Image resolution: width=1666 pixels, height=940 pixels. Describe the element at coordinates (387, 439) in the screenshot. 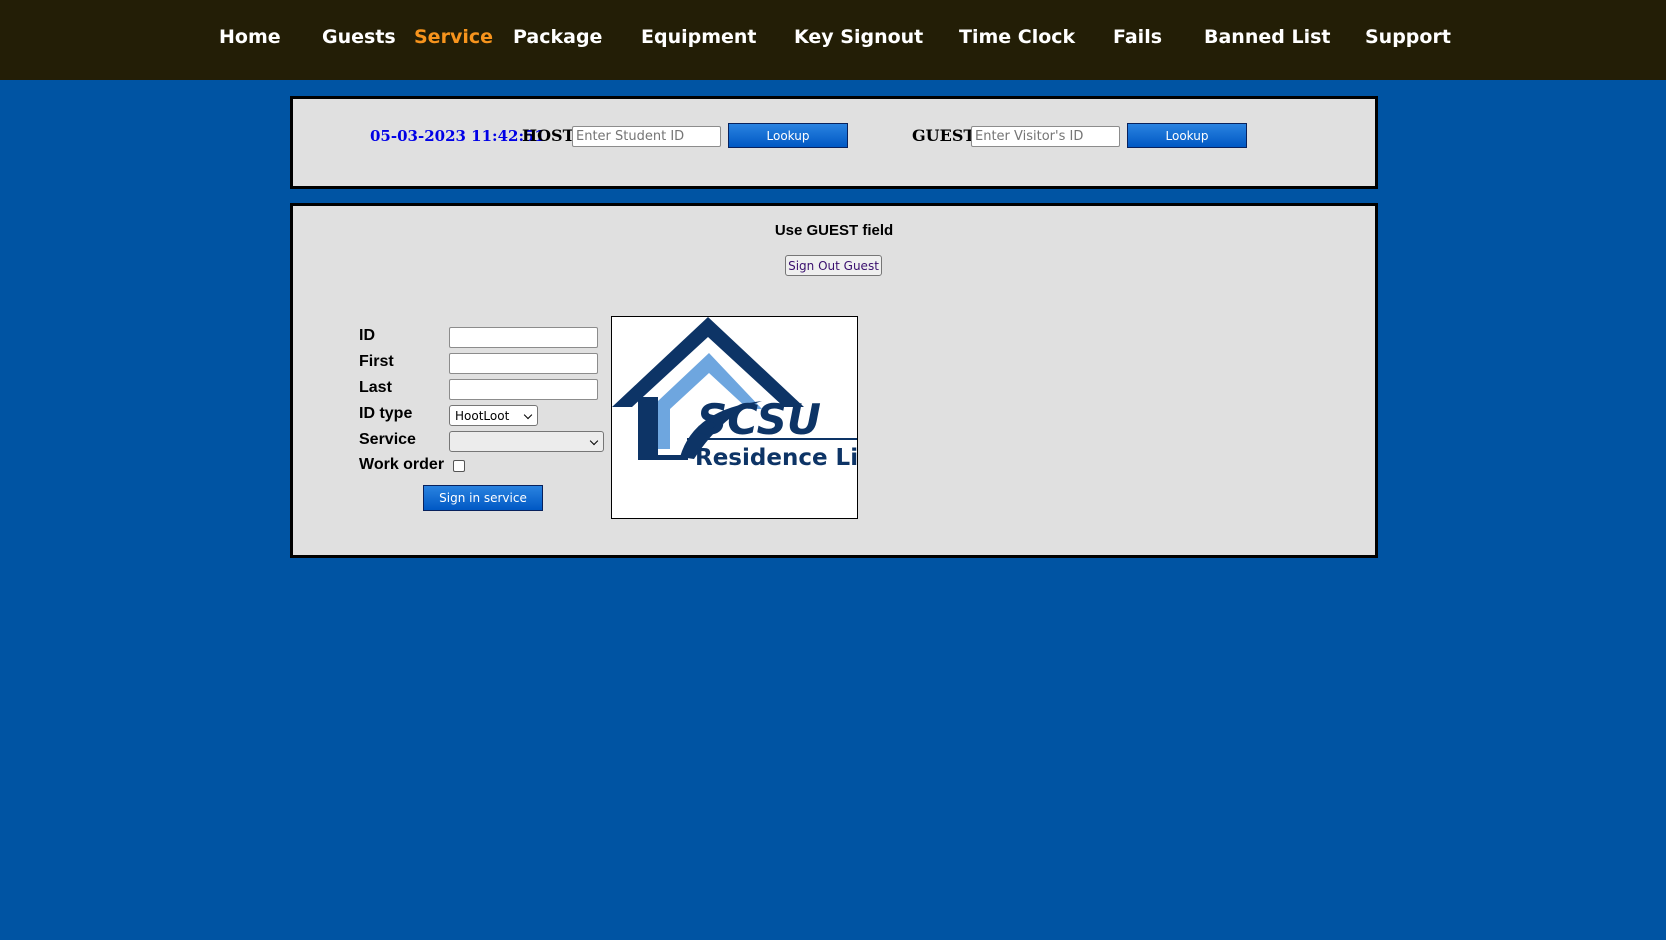

I see `service-label: Service` at that location.